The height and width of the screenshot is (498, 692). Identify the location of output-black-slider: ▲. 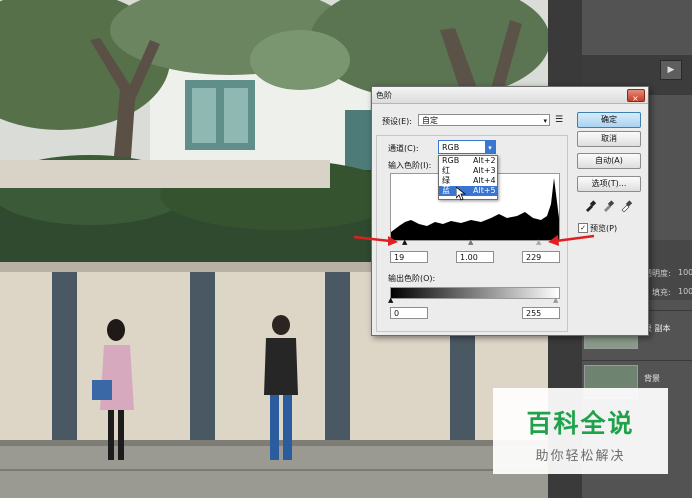
(390, 300).